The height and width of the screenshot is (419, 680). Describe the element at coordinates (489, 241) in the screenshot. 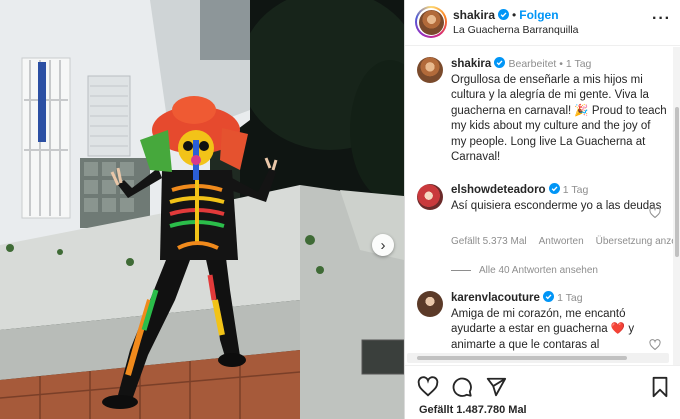

I see `comment-like-count: Gefällt 5.373 Mal` at that location.